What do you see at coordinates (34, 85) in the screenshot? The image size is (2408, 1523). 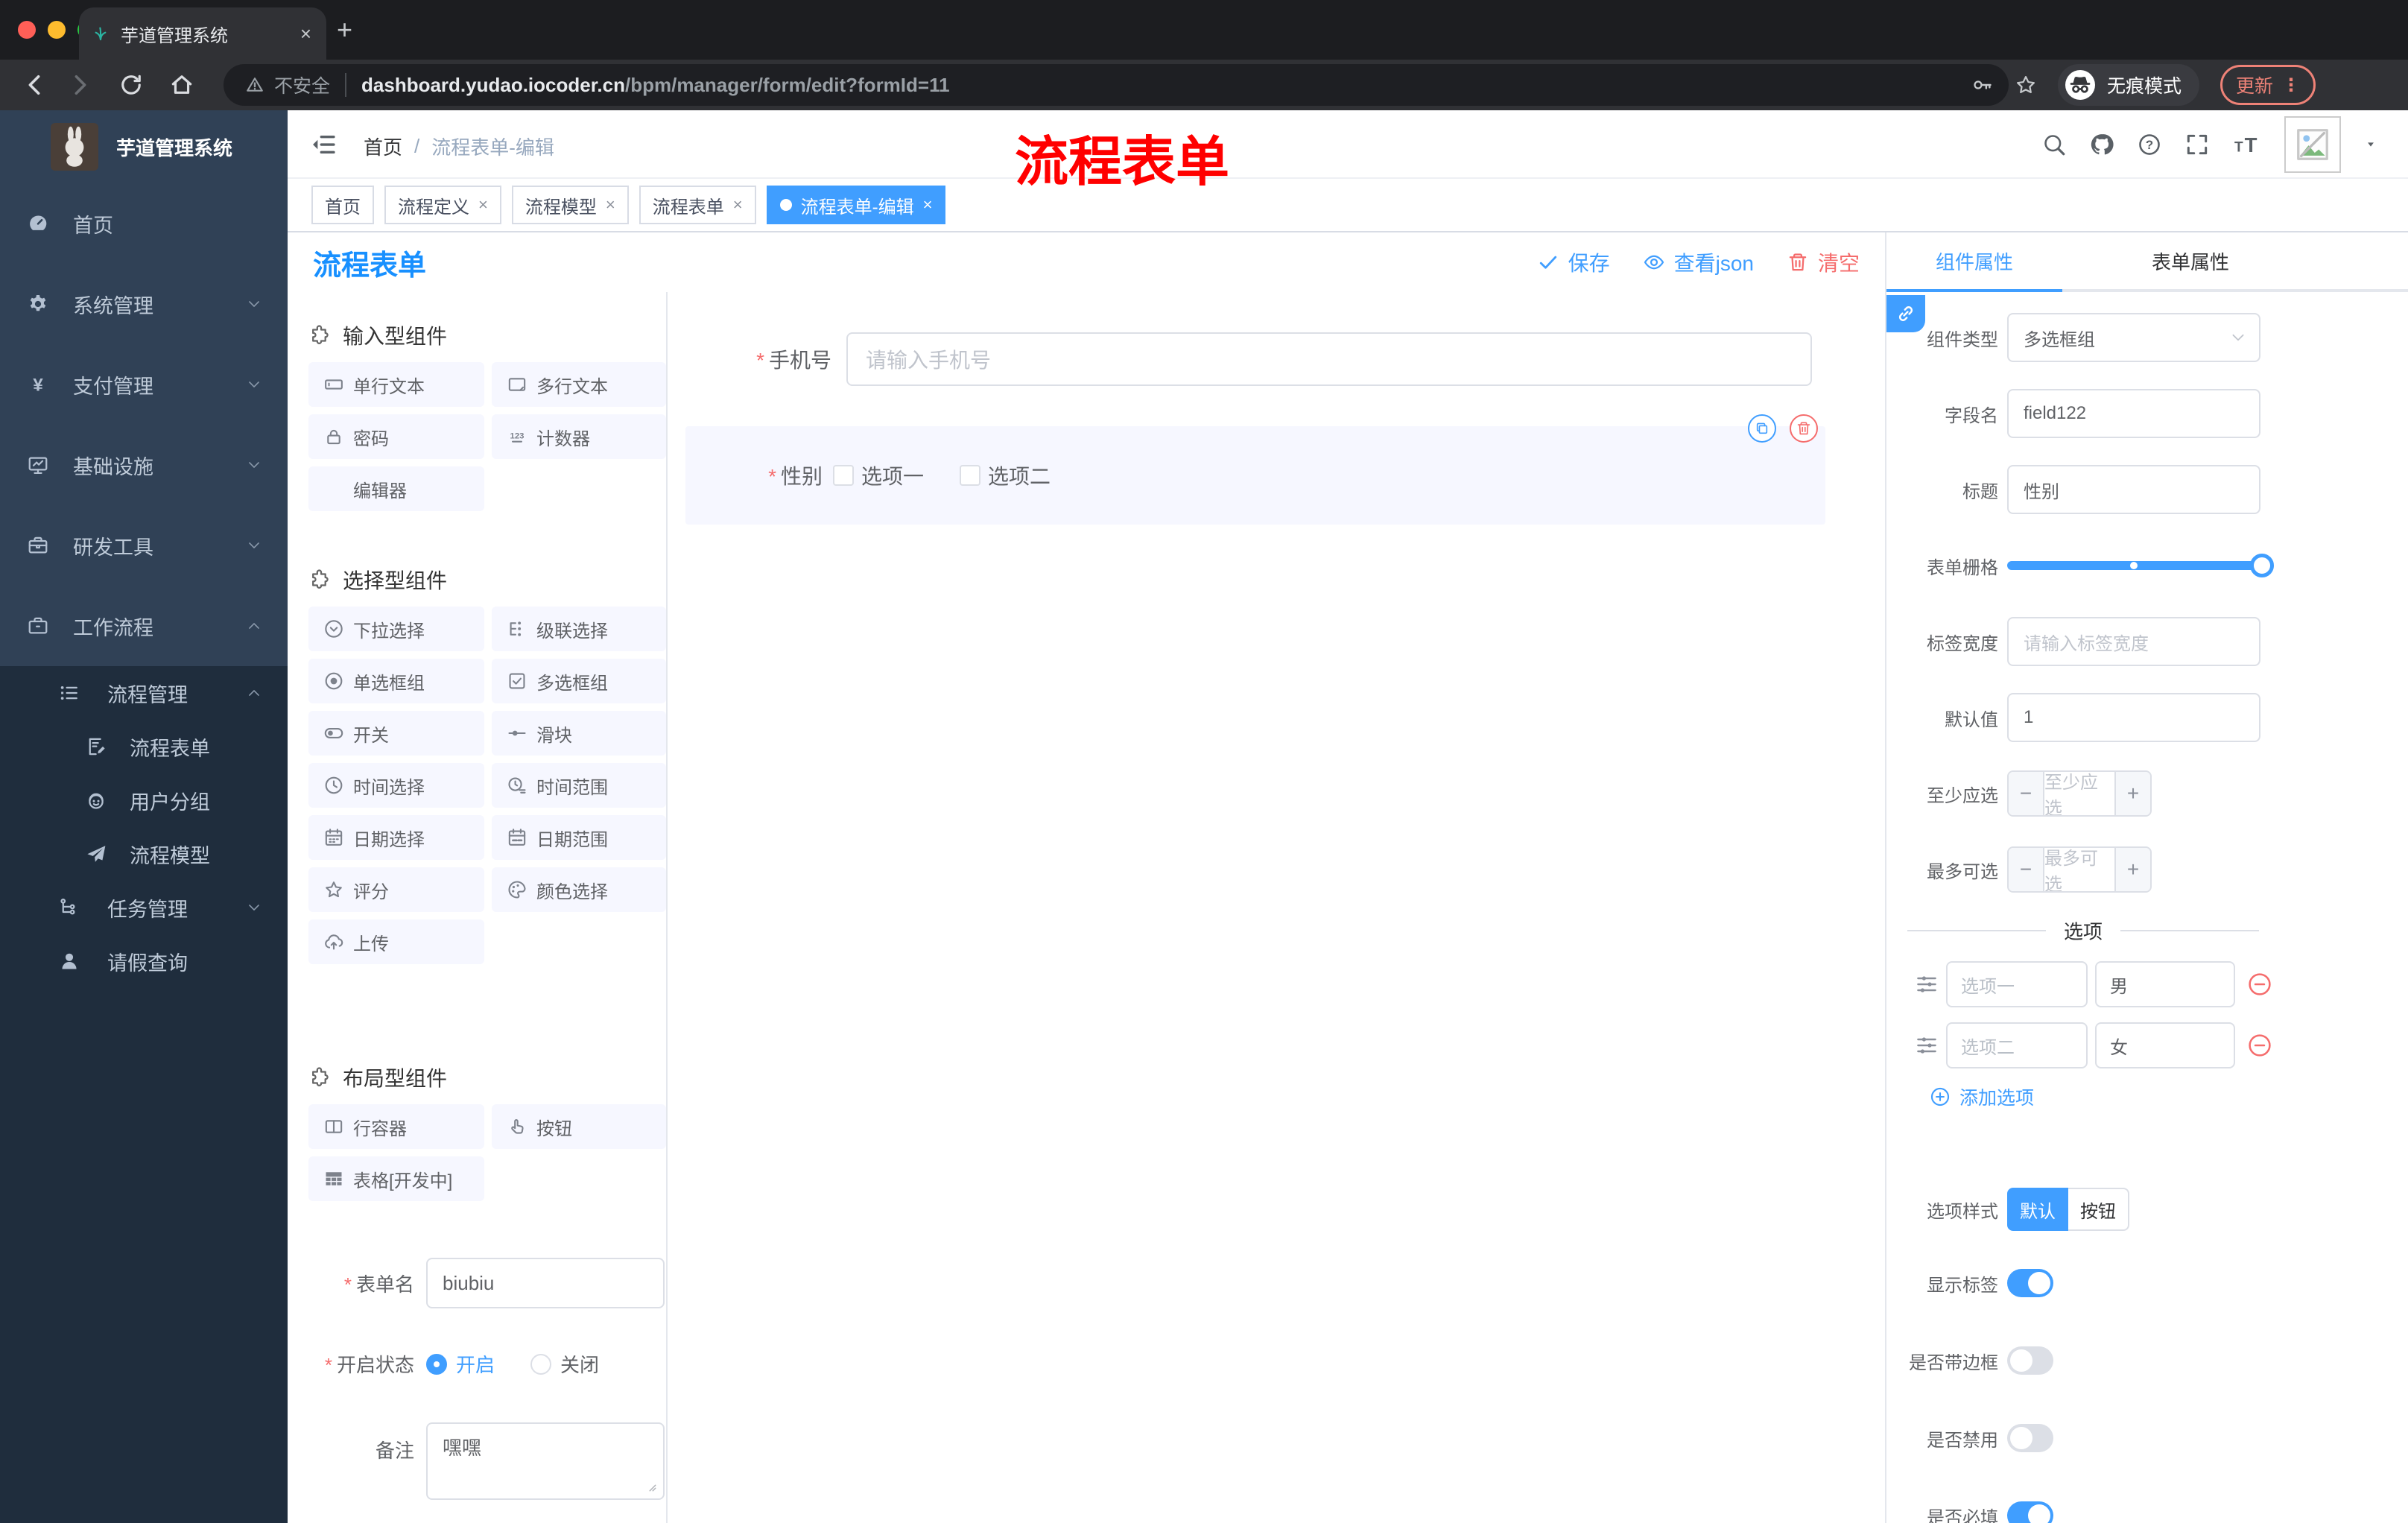 I see `back-icon` at bounding box center [34, 85].